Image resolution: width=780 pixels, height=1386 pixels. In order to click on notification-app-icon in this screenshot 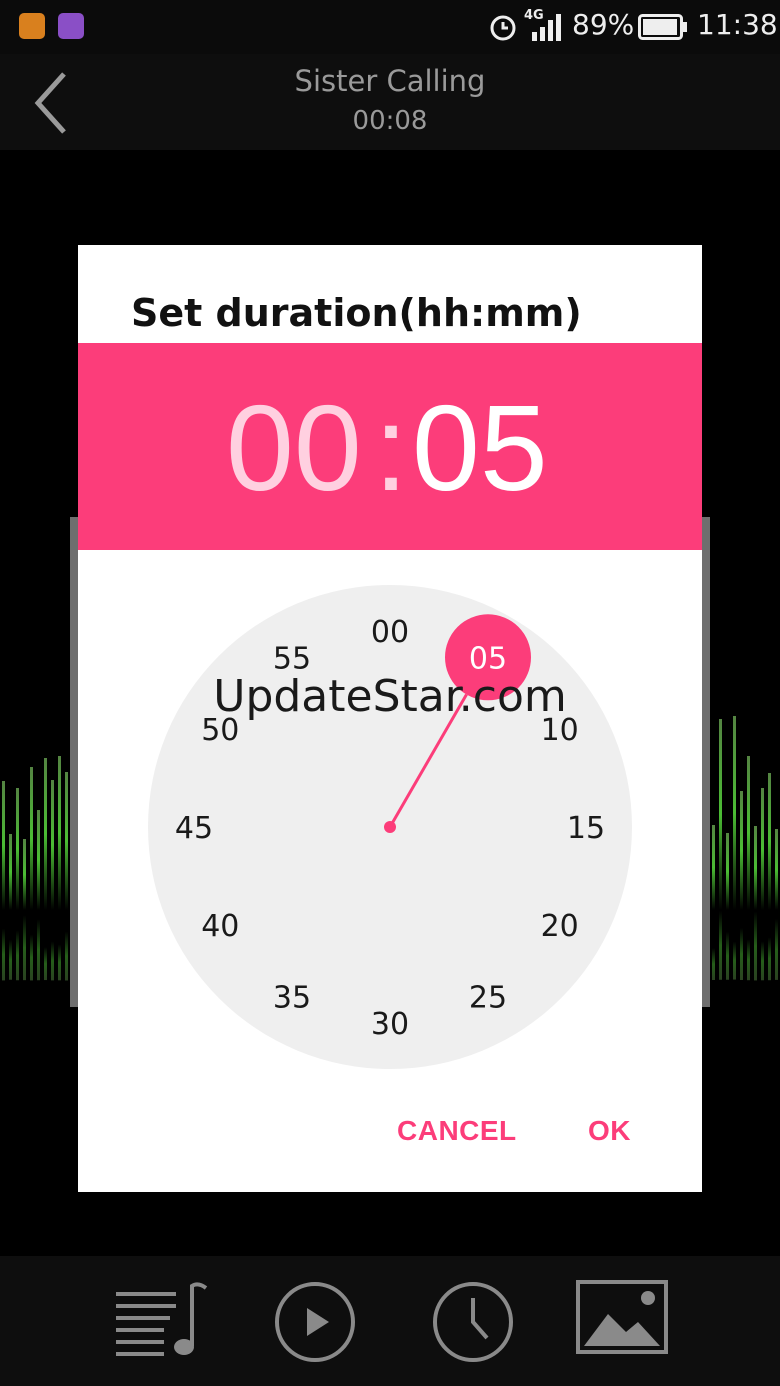, I will do `click(32, 26)`.